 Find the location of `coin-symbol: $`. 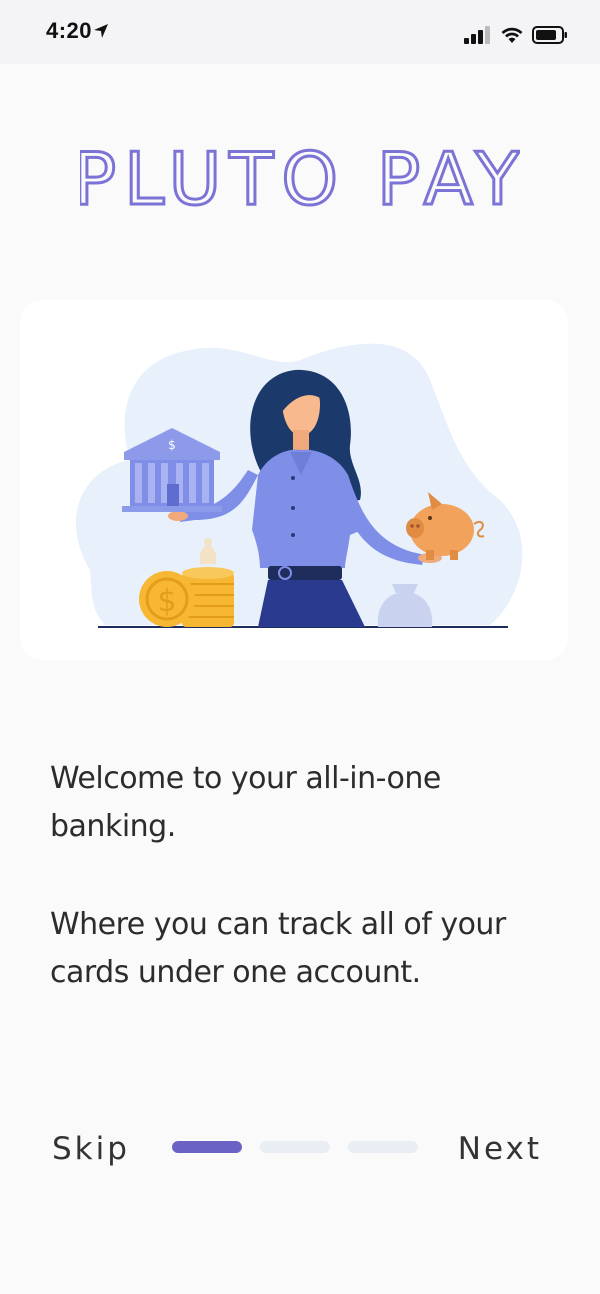

coin-symbol: $ is located at coordinates (166, 601).